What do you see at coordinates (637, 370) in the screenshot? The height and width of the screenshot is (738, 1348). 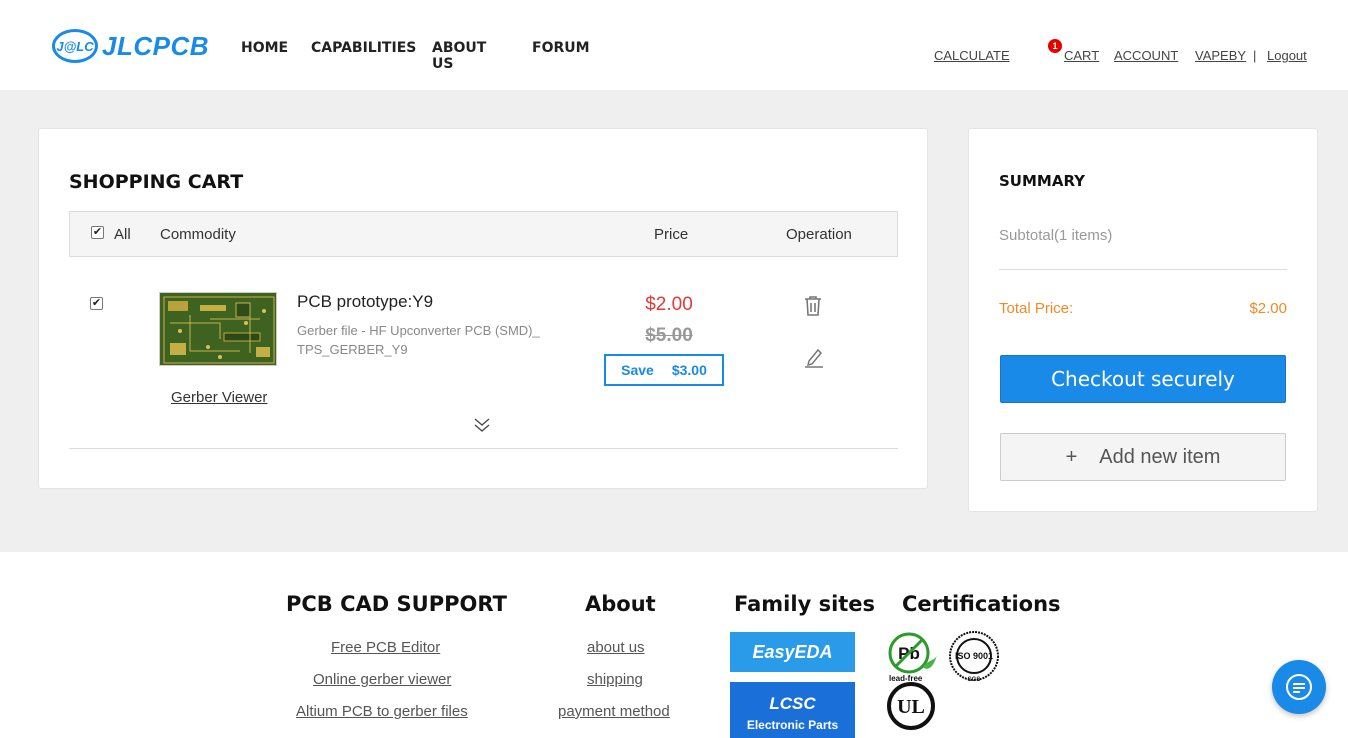 I see `save-label: Save` at bounding box center [637, 370].